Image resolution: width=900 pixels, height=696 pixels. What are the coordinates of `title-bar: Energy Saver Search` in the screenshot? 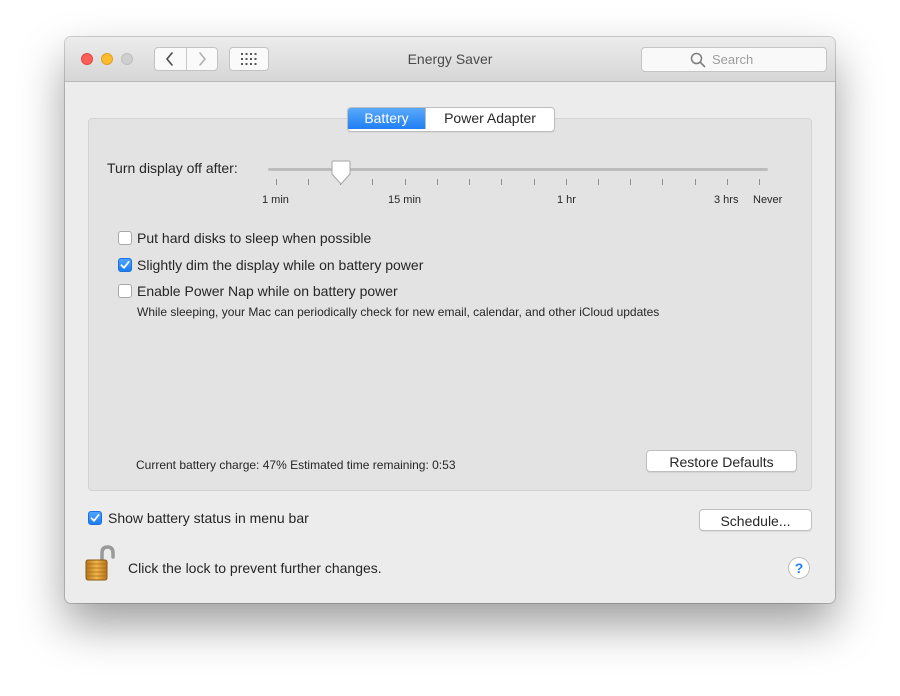 It's located at (450, 59).